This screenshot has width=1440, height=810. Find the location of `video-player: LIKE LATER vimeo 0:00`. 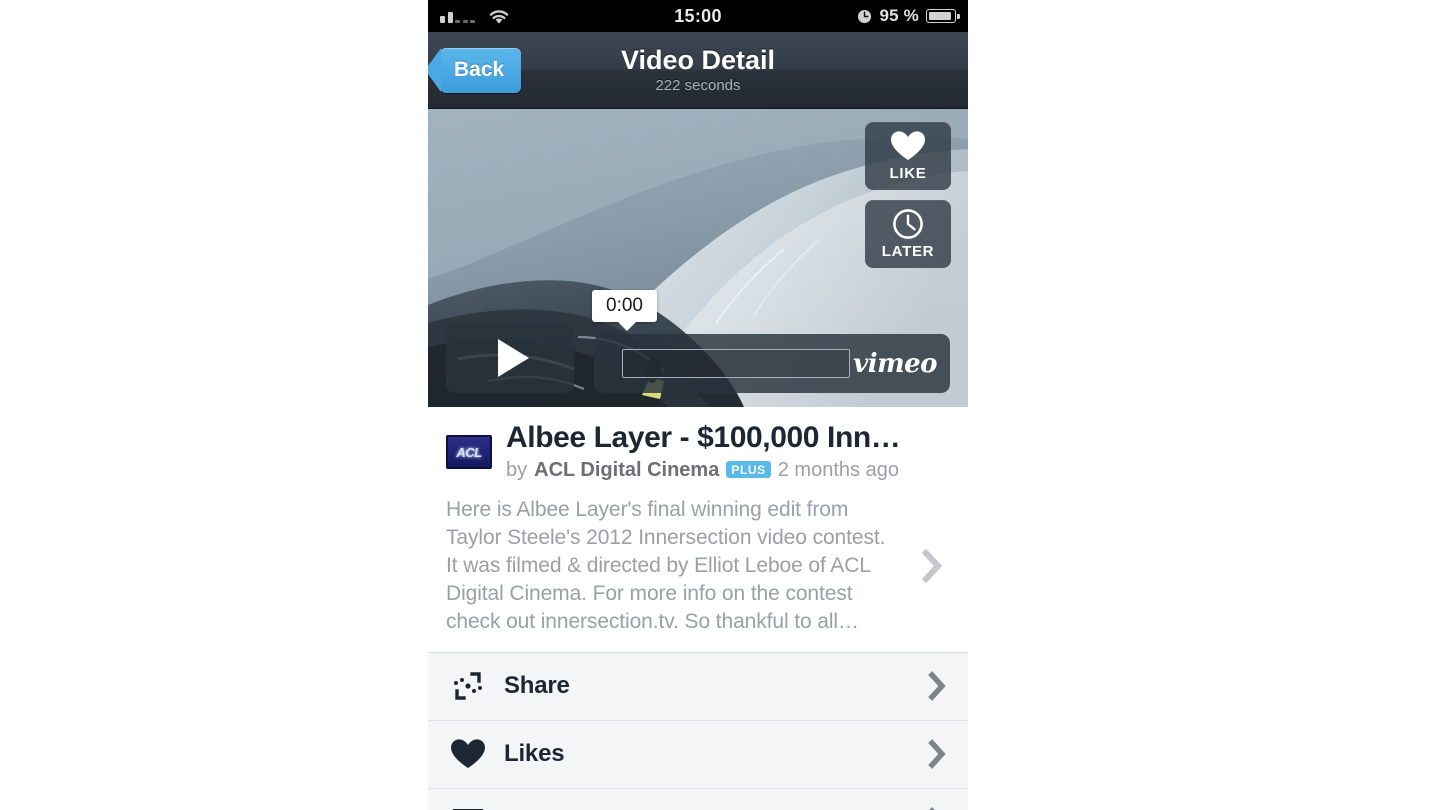

video-player: LIKE LATER vimeo 0:00 is located at coordinates (698, 258).